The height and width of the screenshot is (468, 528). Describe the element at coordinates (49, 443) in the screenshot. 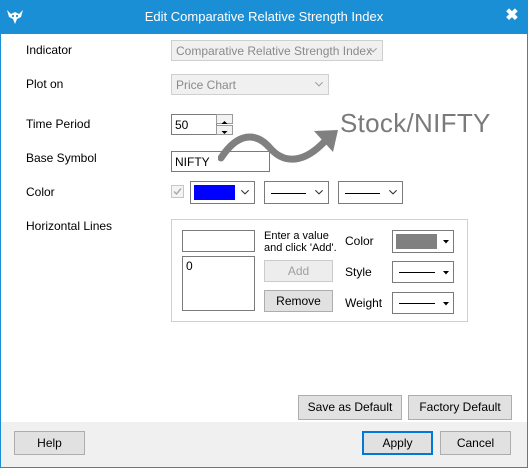

I see `help-button: Help` at that location.